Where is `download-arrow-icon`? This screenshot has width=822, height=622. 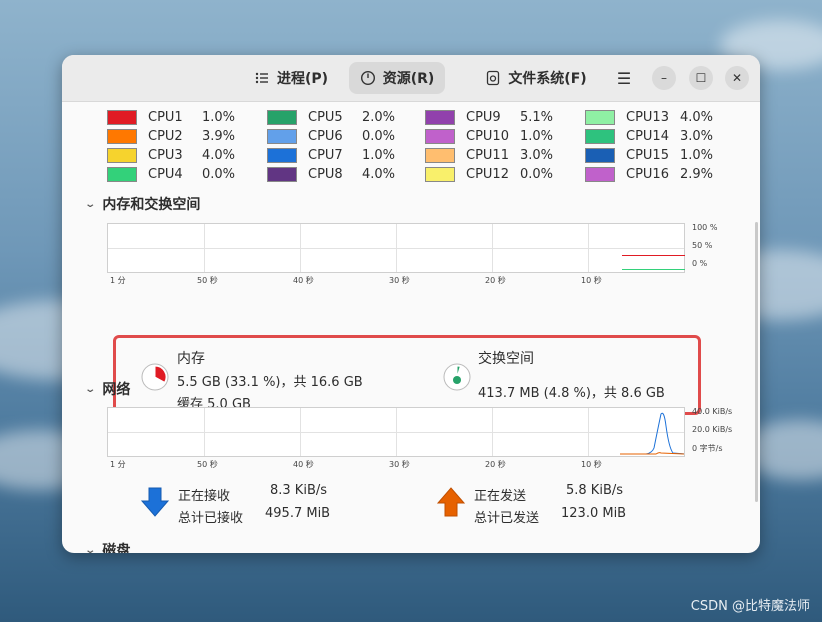
download-arrow-icon is located at coordinates (155, 502).